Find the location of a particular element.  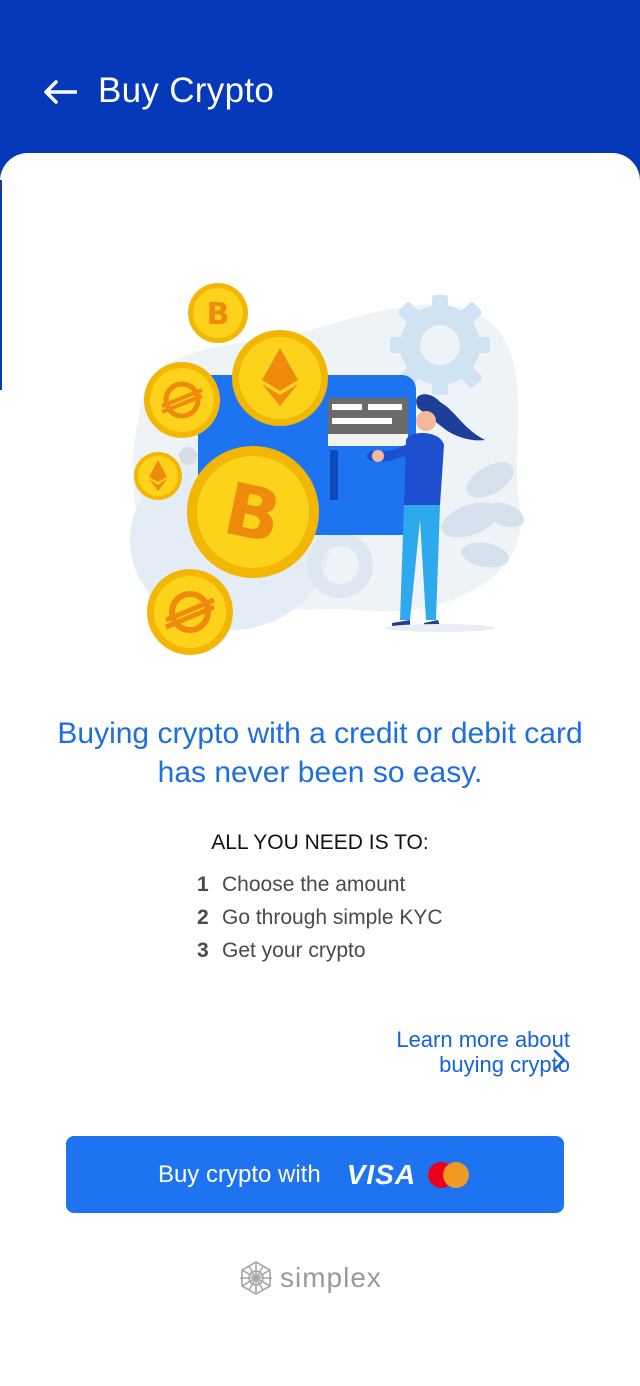

learn-more-link: Learn more about buying crypto is located at coordinates (483, 1052).